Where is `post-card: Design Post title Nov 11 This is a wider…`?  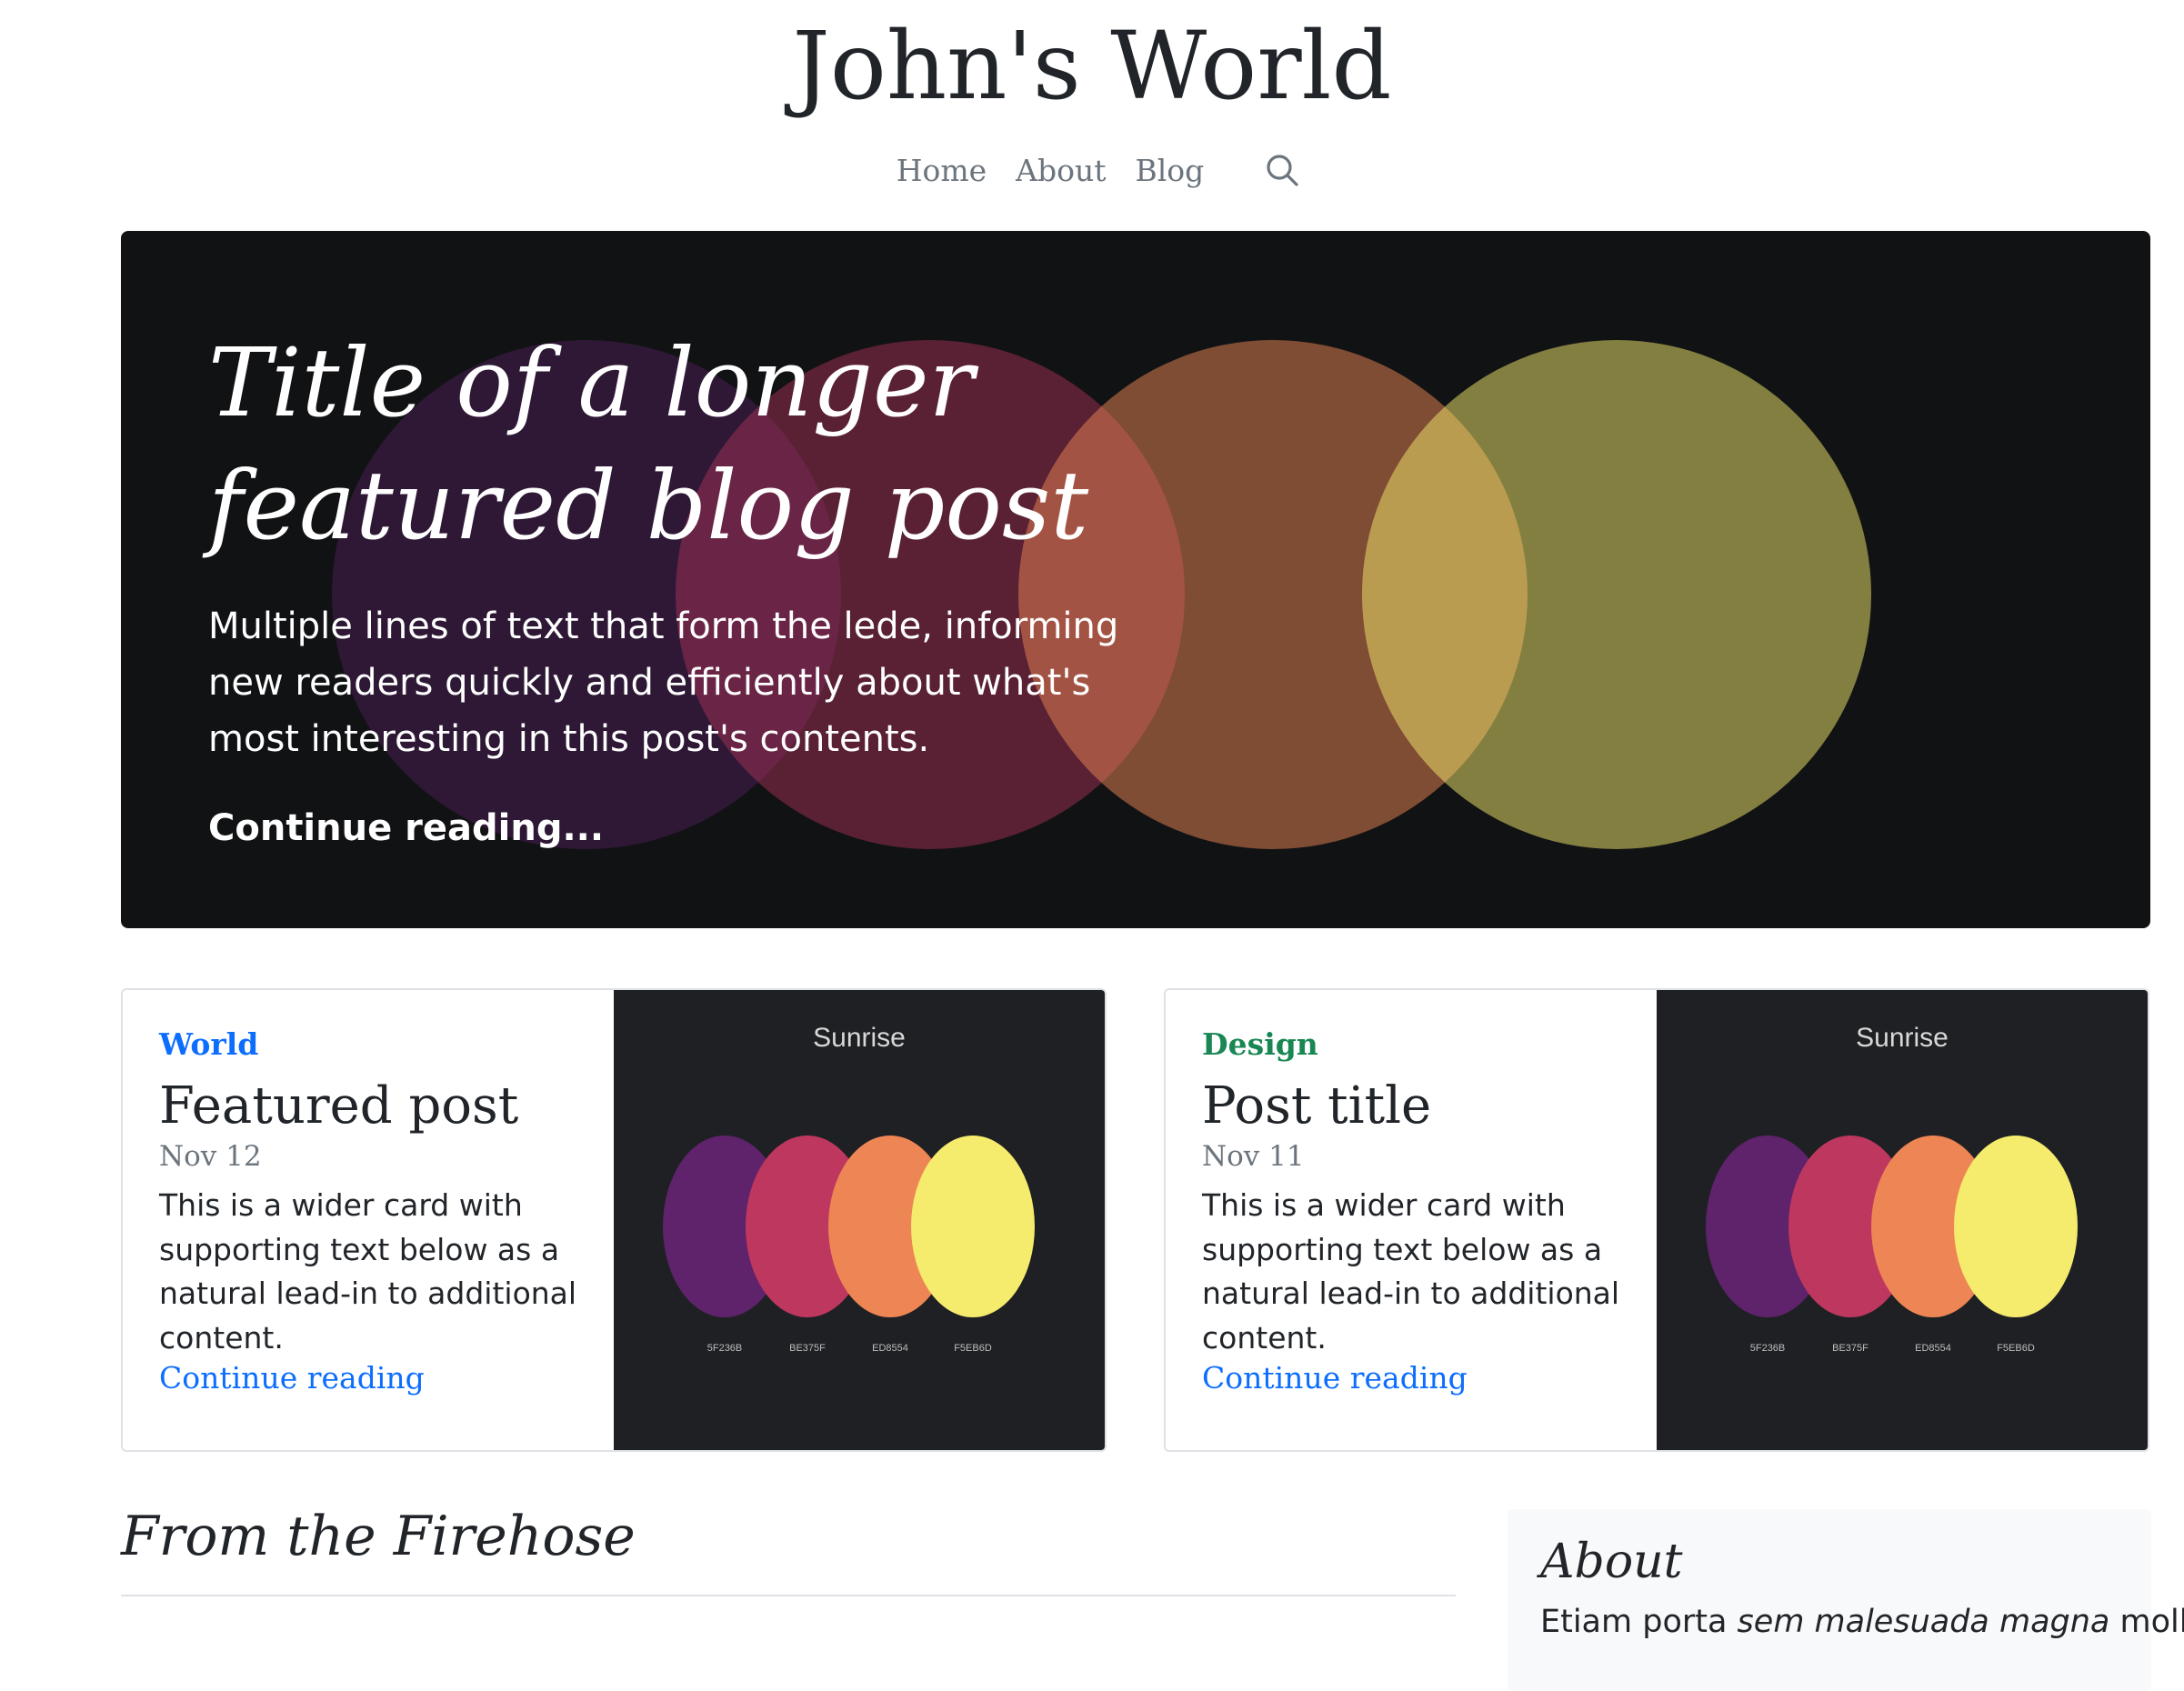 post-card: Design Post title Nov 11 This is a wider… is located at coordinates (1656, 1220).